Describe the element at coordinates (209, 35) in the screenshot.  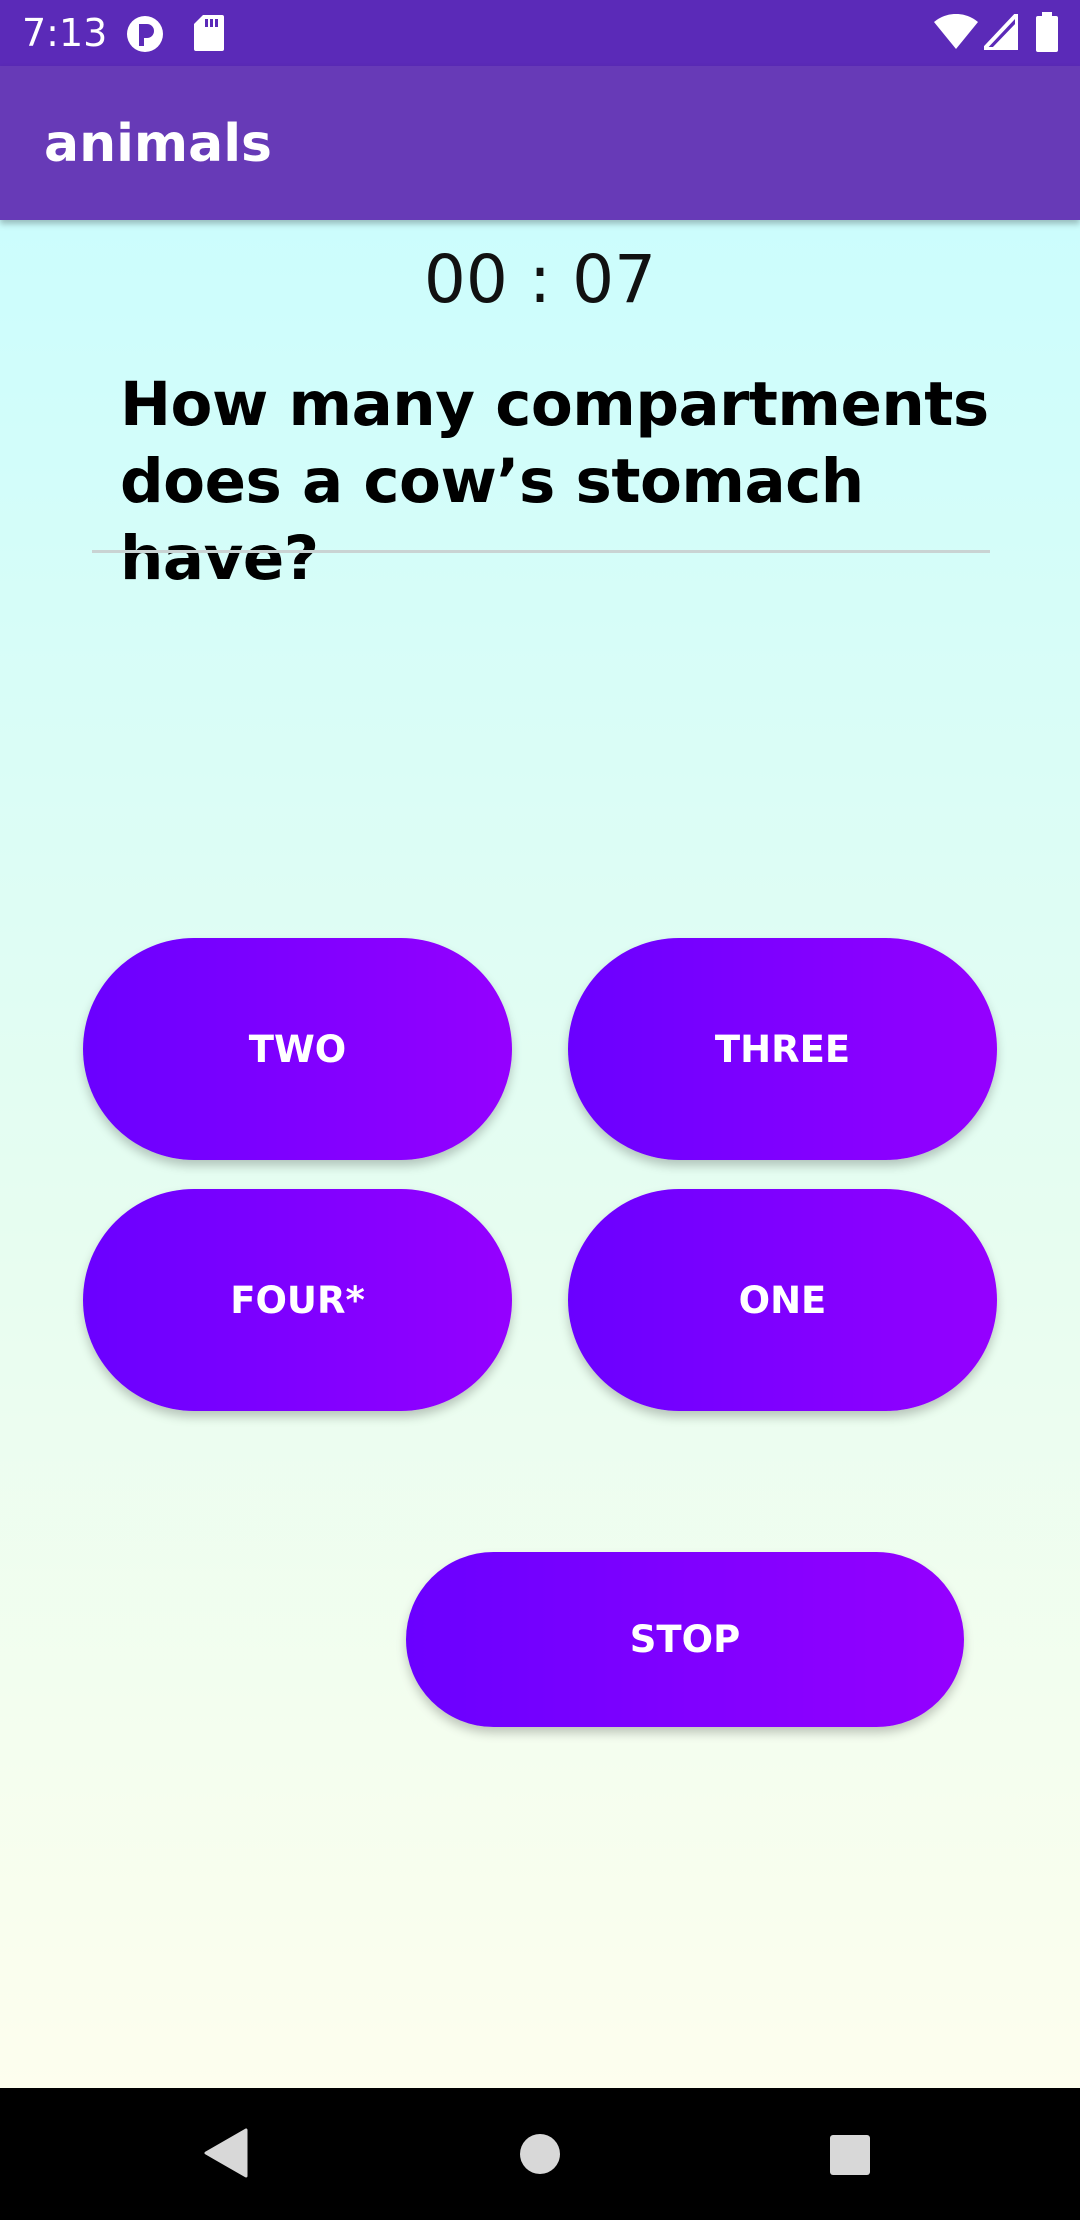
I see `sd-card-icon` at that location.